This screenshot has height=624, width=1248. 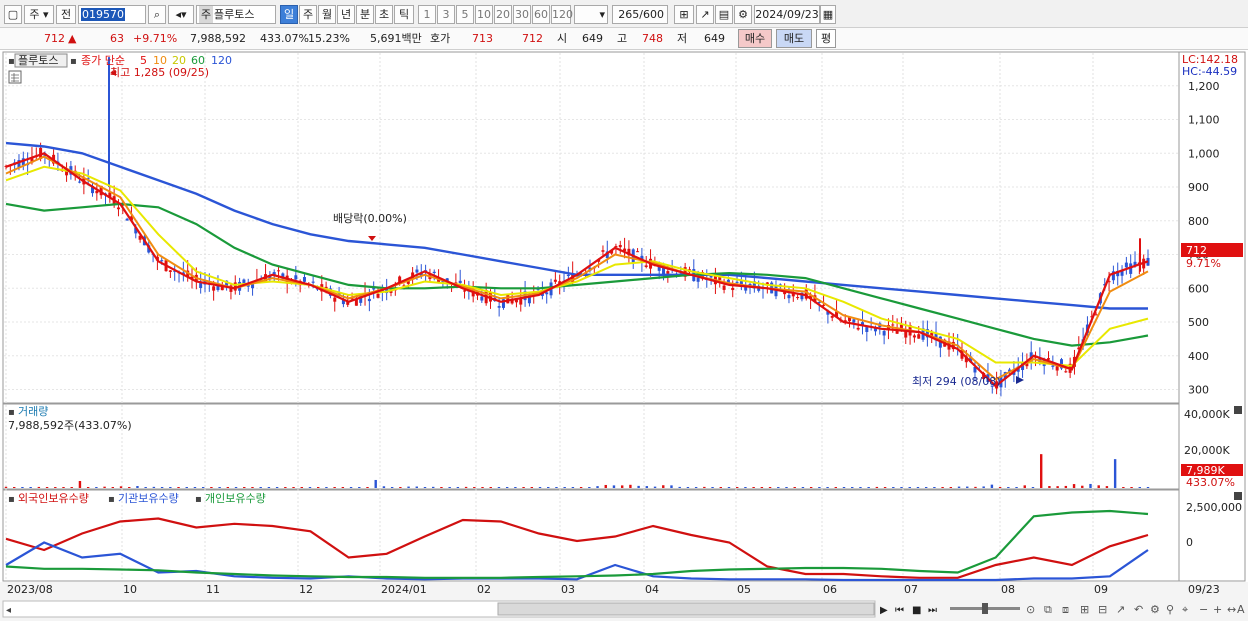 I want to click on date-input: 2024/09/23, so click(x=787, y=14).